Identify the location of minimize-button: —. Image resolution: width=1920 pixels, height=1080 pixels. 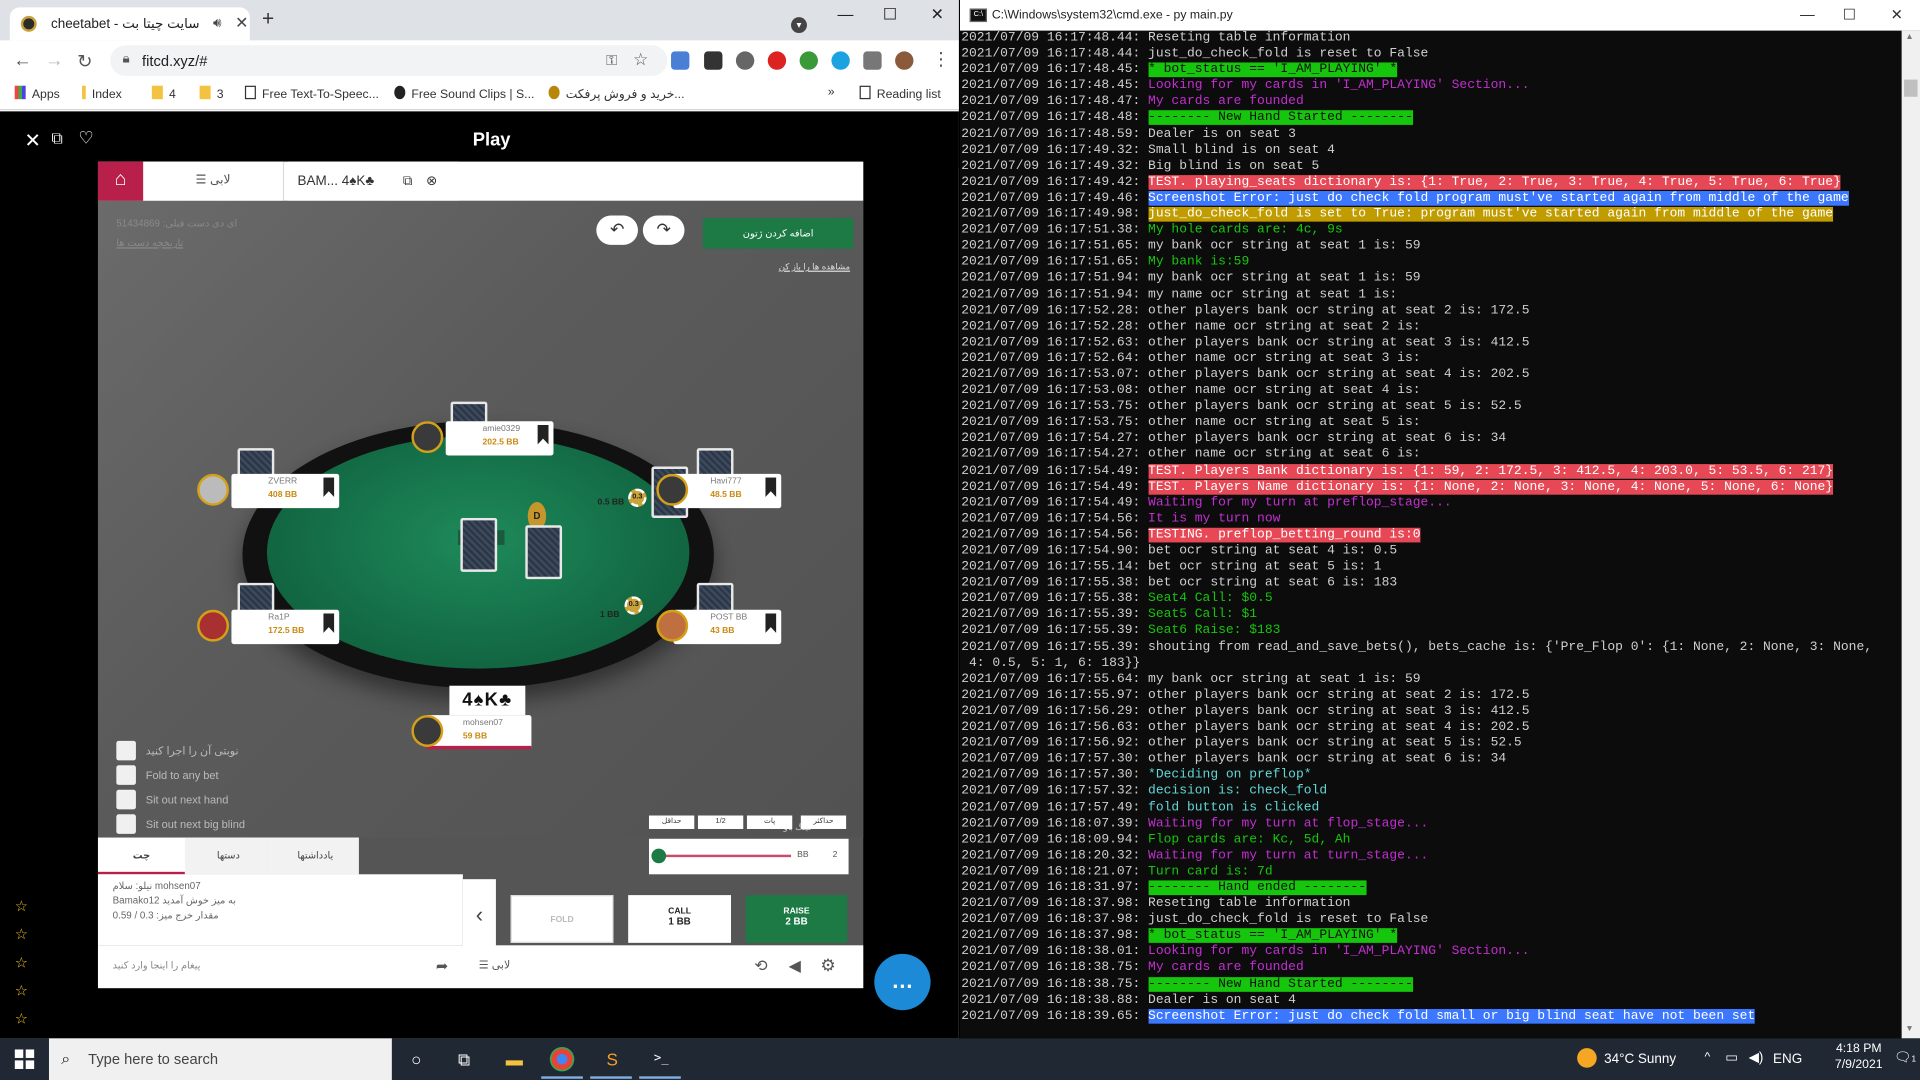
(846, 14).